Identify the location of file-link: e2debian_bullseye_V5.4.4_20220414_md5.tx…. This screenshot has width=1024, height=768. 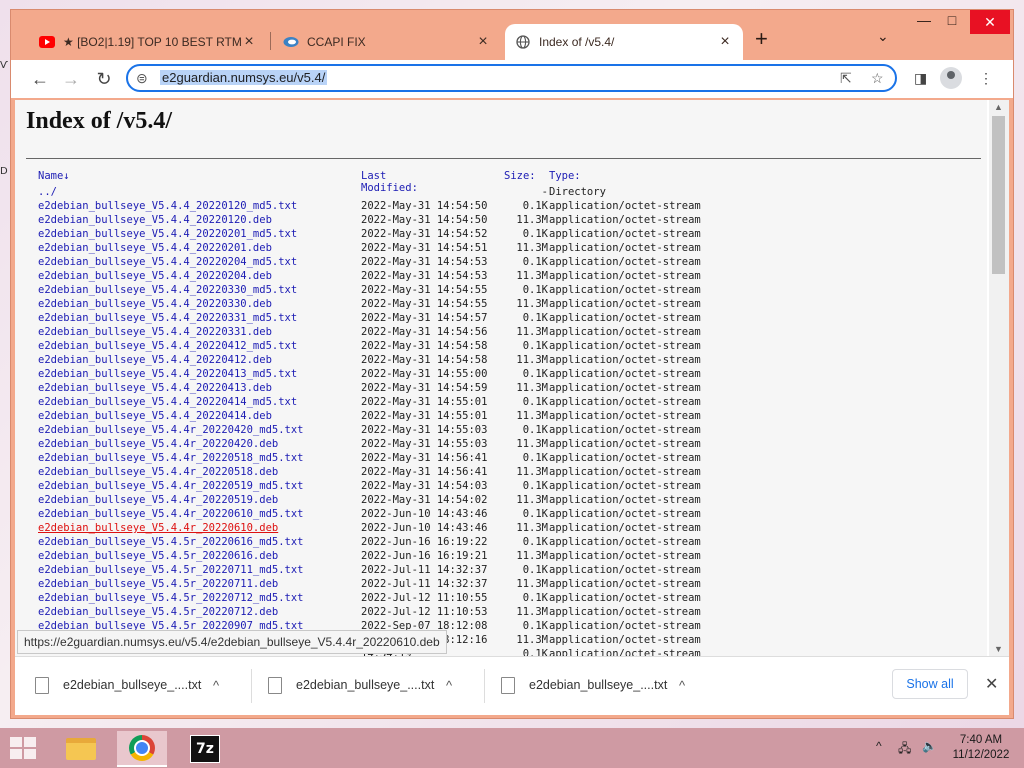
(167, 402).